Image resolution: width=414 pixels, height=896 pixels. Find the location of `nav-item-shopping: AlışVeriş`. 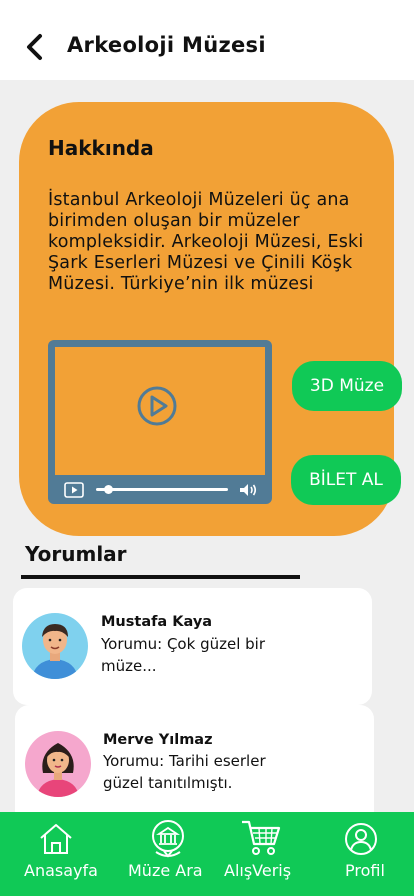

nav-item-shopping: AlışVeriş is located at coordinates (262, 854).